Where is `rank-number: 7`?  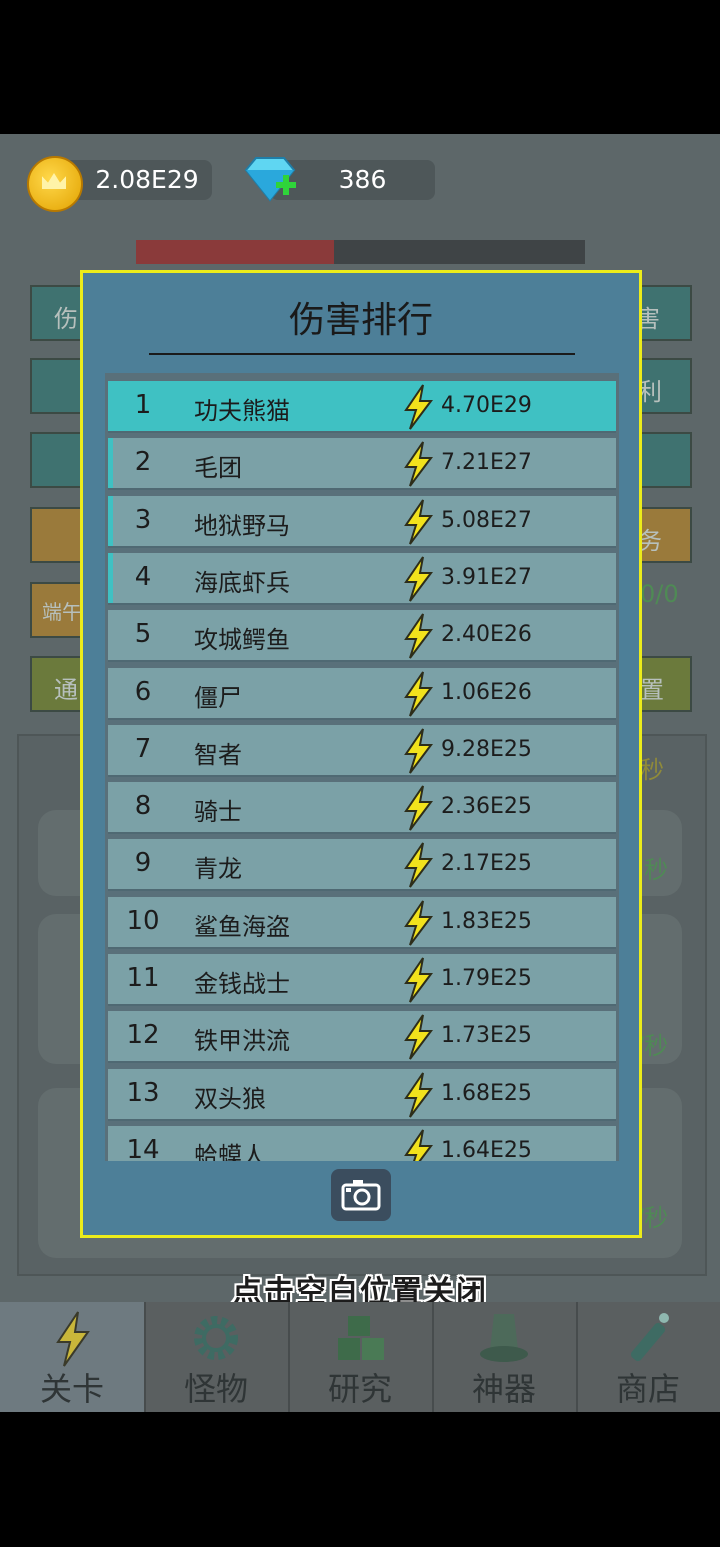 rank-number: 7 is located at coordinates (143, 748).